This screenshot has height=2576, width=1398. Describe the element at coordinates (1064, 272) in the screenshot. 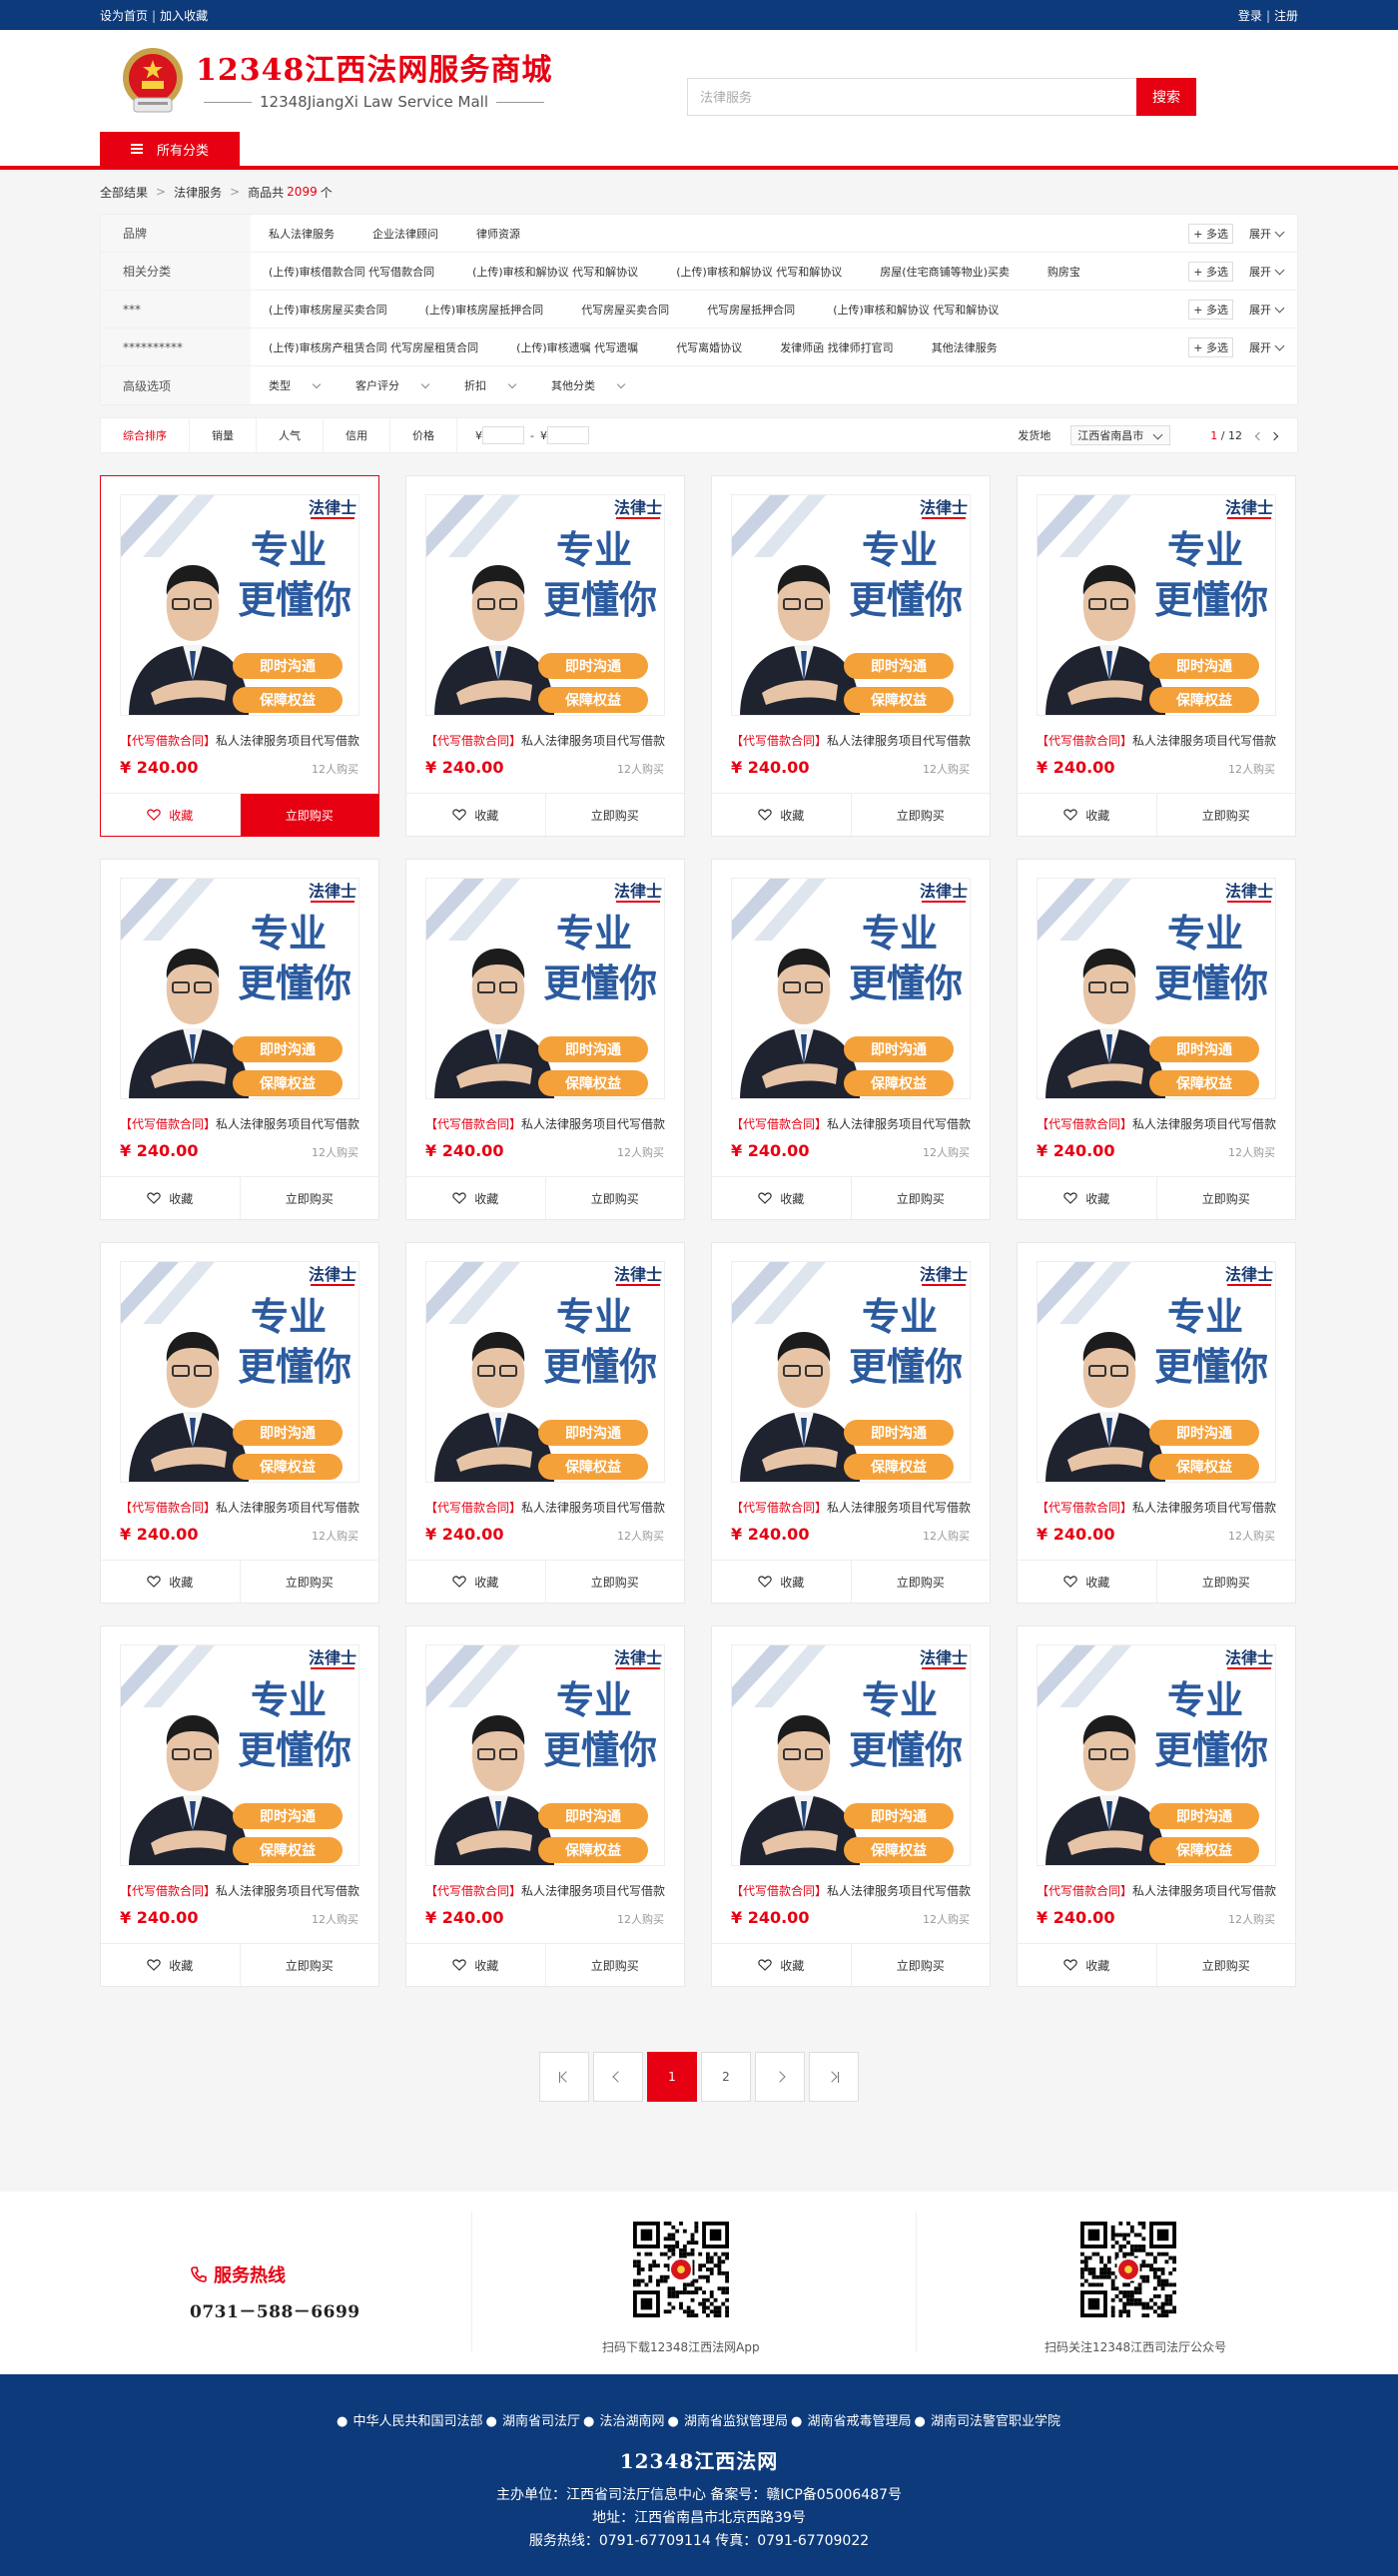

I see `filter-option: 购房宝` at that location.